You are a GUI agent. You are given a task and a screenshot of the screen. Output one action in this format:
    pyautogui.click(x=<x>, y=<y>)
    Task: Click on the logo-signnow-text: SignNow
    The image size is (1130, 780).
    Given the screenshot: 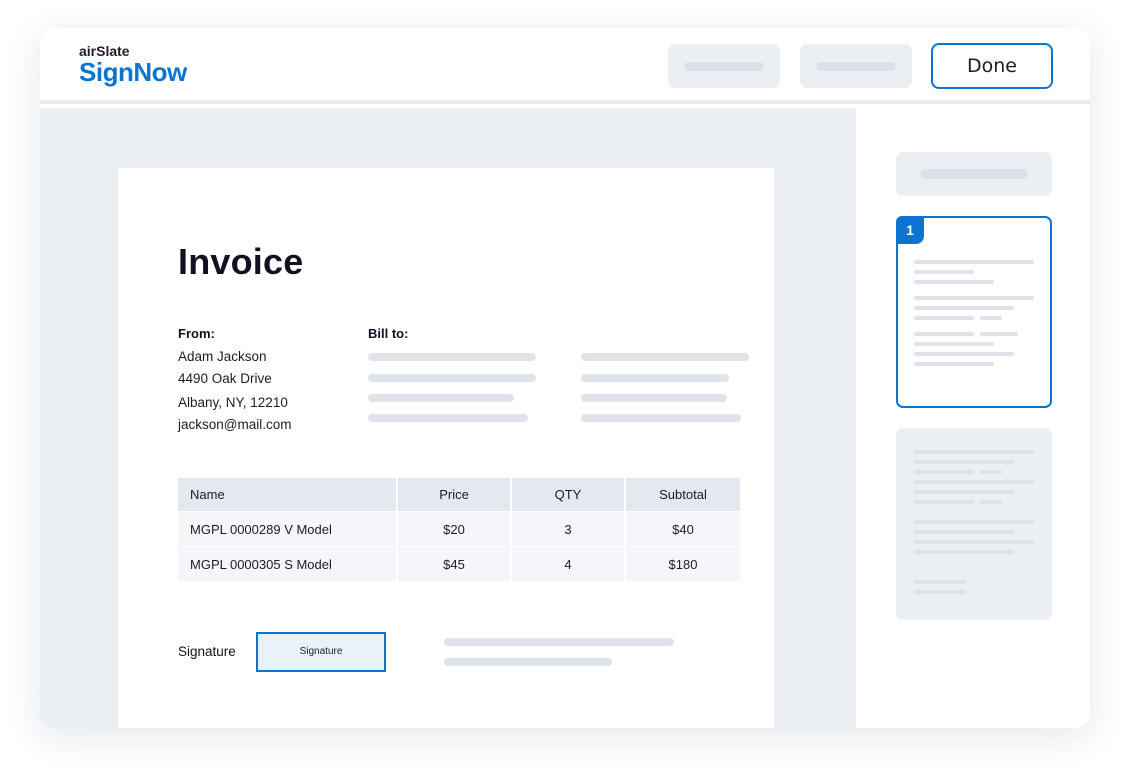 What is the action you would take?
    pyautogui.click(x=133, y=72)
    